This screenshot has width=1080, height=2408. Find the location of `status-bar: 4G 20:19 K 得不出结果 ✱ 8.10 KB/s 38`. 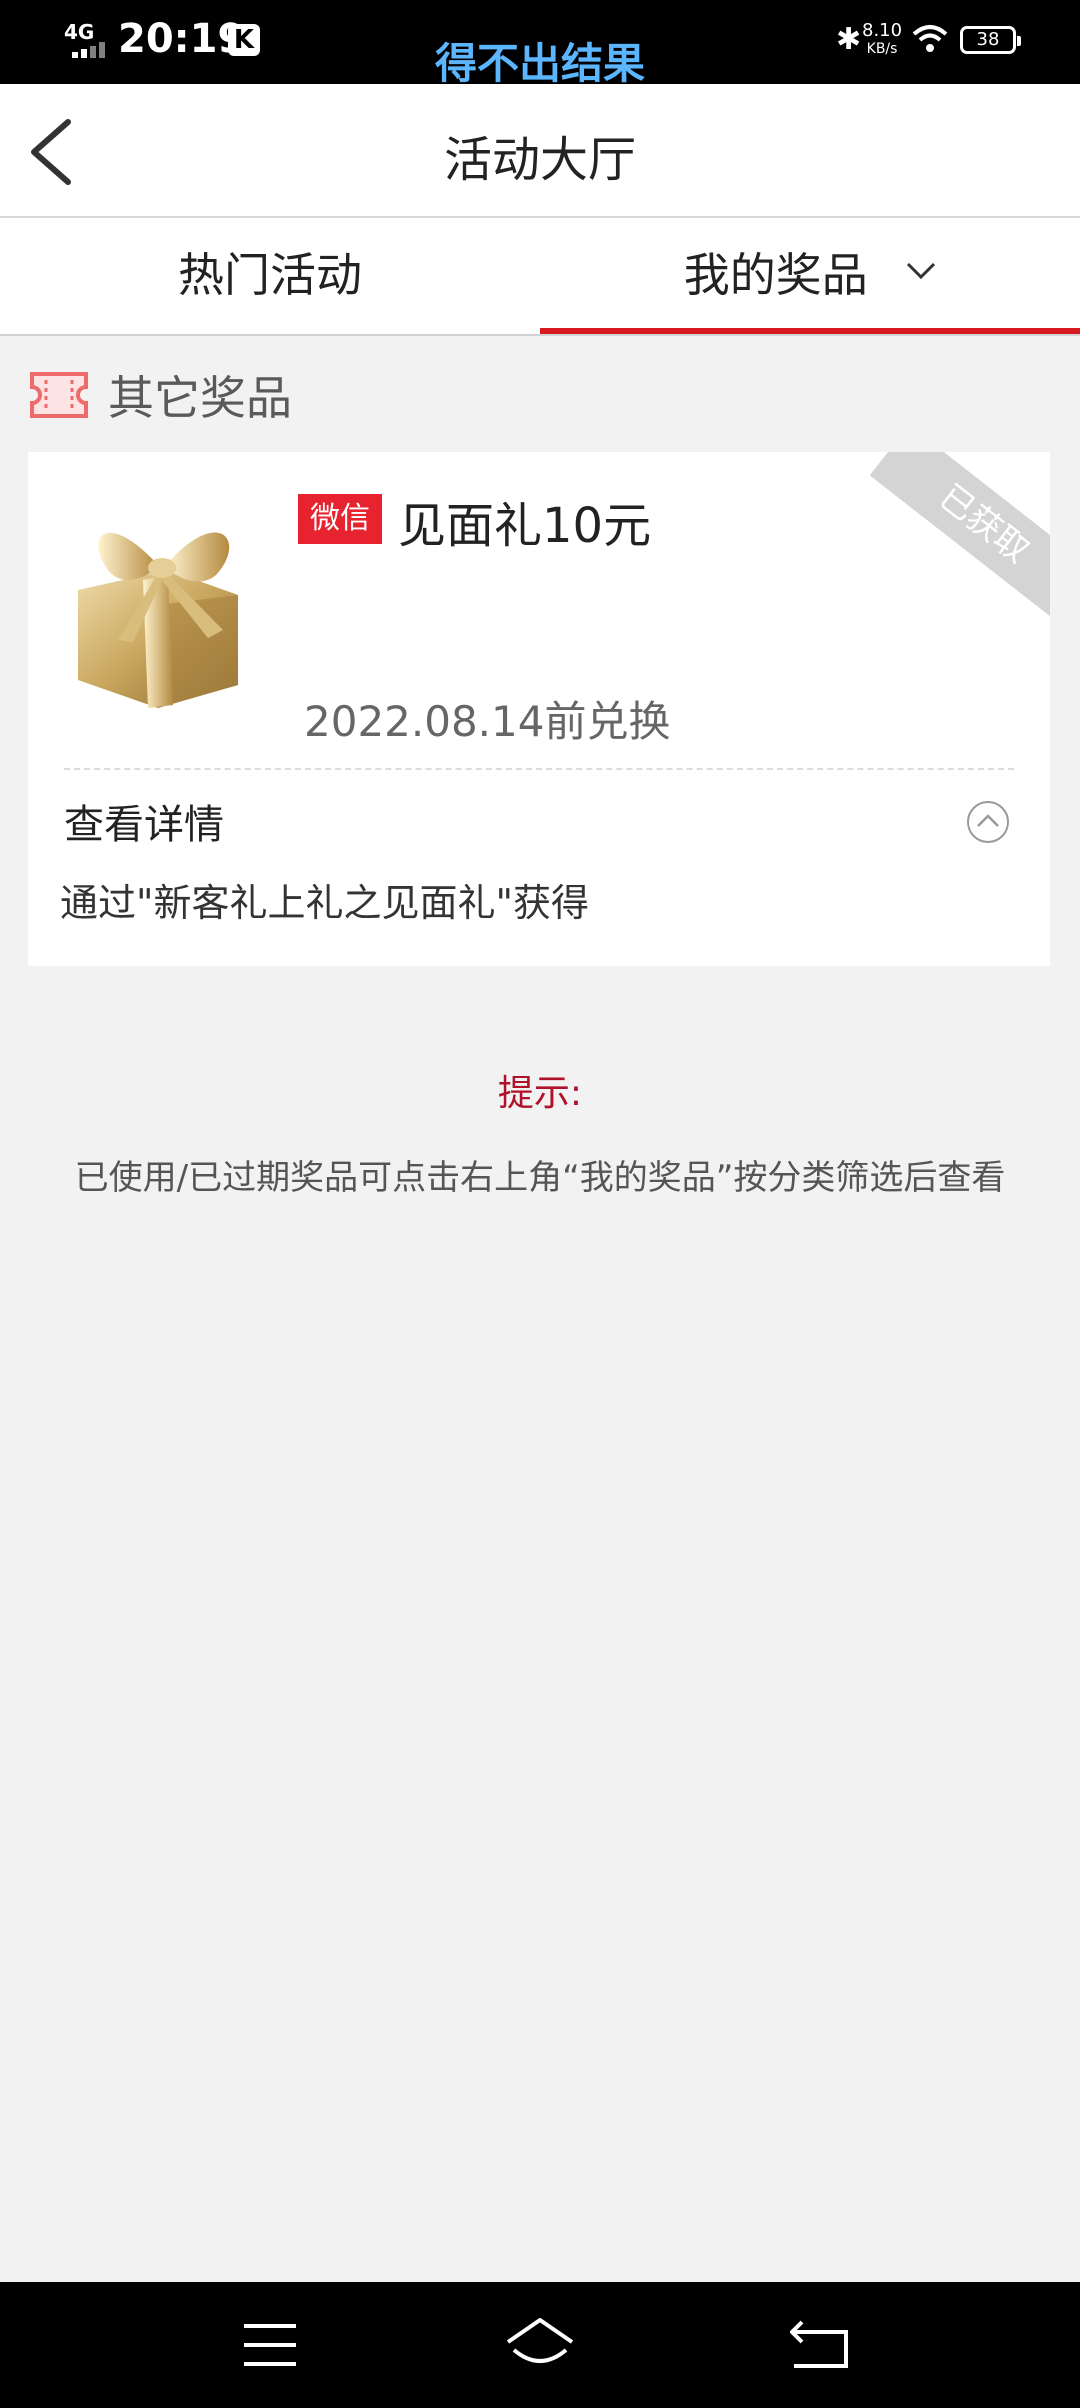

status-bar: 4G 20:19 K 得不出结果 ✱ 8.10 KB/s 38 is located at coordinates (540, 44).